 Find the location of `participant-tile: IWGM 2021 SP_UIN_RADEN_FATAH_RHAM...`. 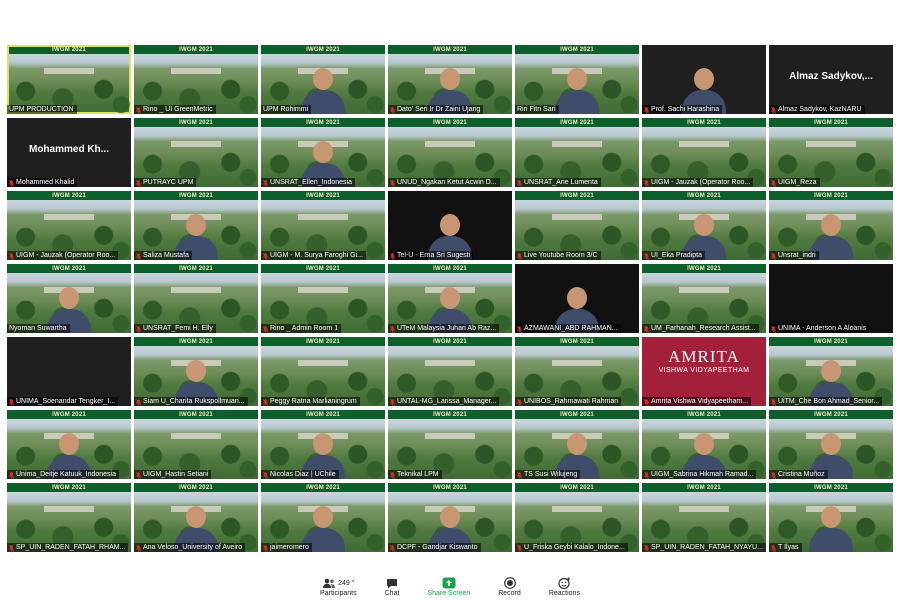

participant-tile: IWGM 2021 SP_UIN_RADEN_FATAH_RHAM... is located at coordinates (69, 517).